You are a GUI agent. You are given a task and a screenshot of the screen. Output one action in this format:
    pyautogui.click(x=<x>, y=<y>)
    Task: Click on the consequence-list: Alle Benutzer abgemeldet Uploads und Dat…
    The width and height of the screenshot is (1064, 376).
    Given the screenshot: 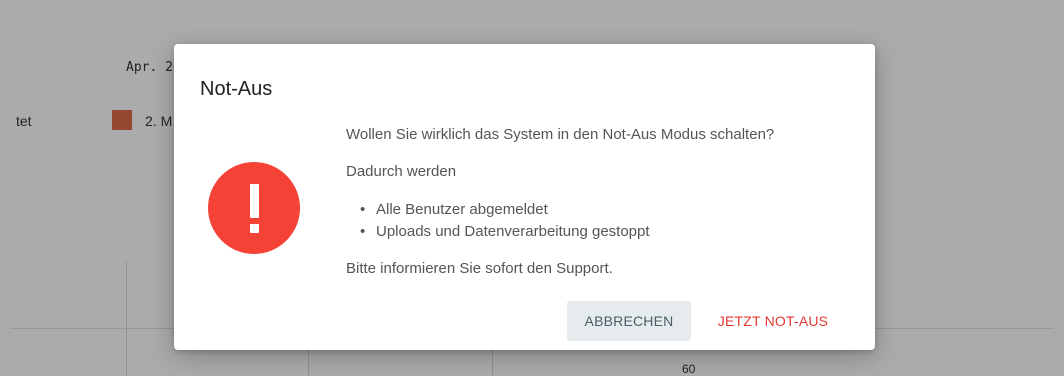 What is the action you would take?
    pyautogui.click(x=505, y=221)
    